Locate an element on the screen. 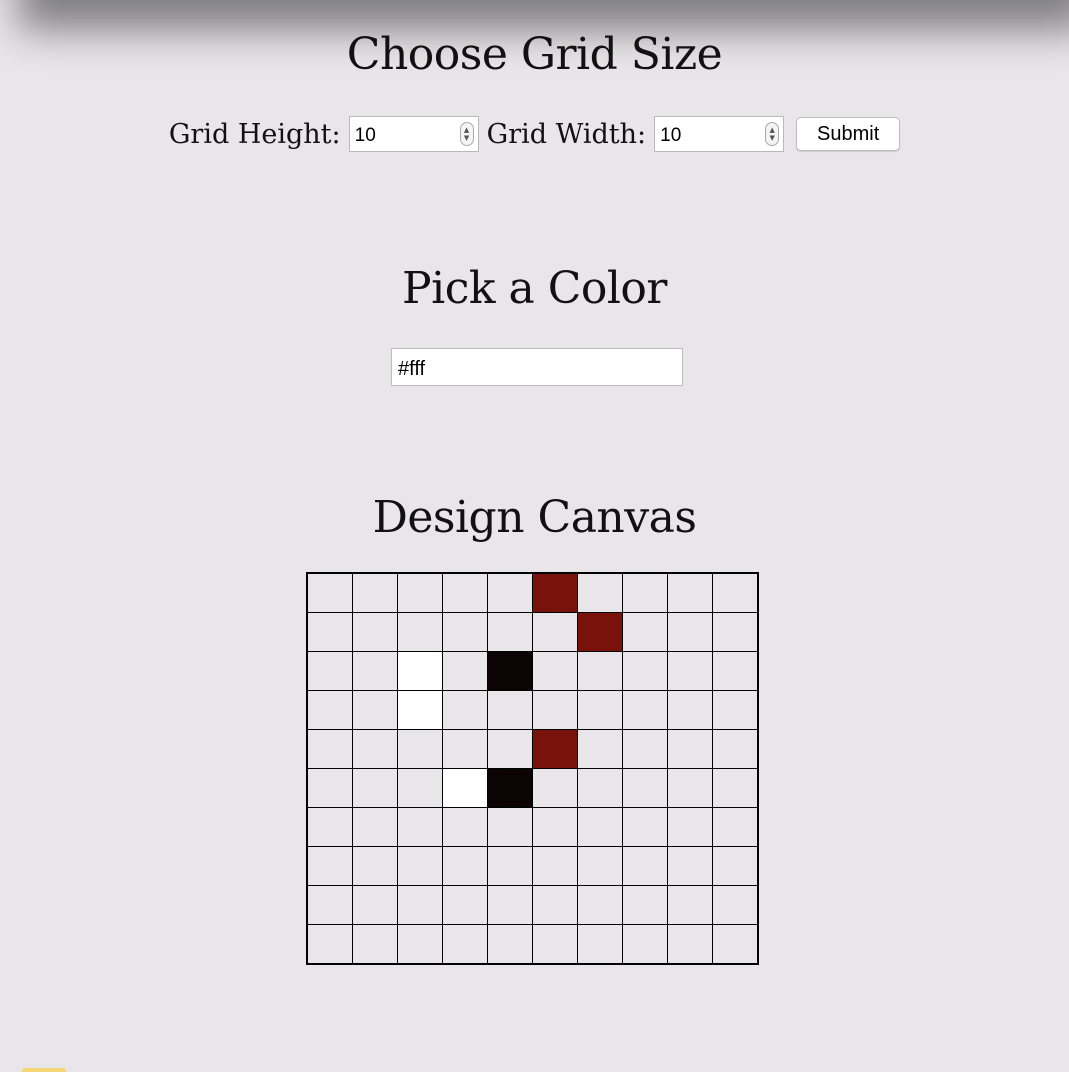 The image size is (1069, 1072). grid-width-field: ▲ ▼ is located at coordinates (719, 134).